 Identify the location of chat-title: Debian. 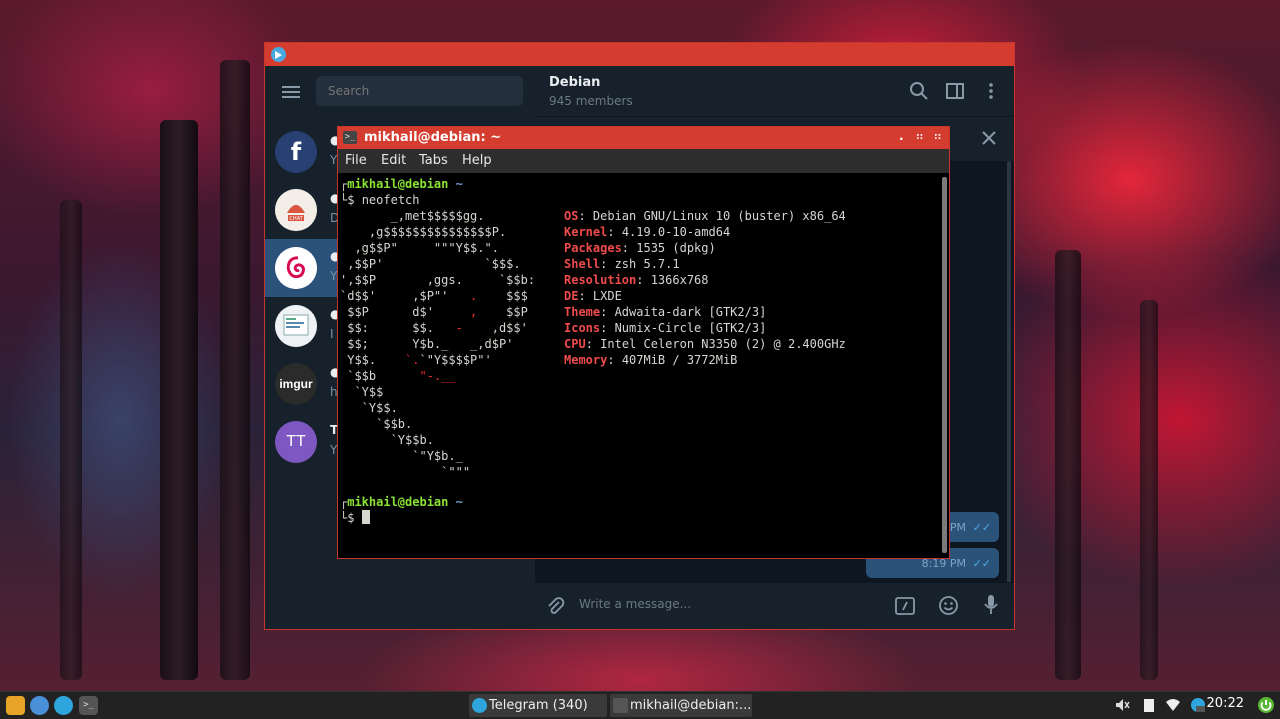
(574, 82).